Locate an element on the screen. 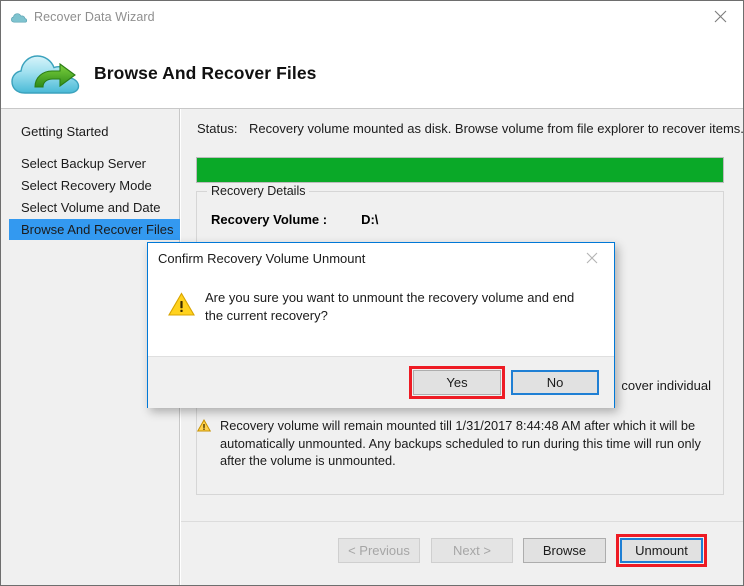 This screenshot has width=744, height=586. sidebar-item-label: Select Backup Server is located at coordinates (84, 163).